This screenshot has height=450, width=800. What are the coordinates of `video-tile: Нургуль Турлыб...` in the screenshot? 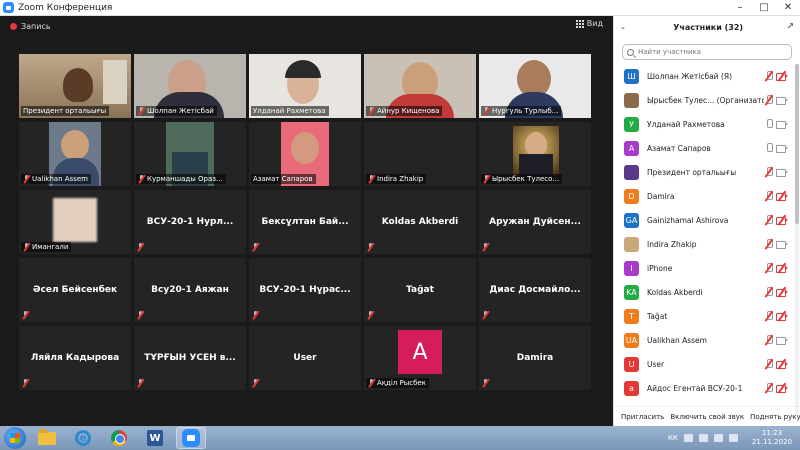 It's located at (535, 86).